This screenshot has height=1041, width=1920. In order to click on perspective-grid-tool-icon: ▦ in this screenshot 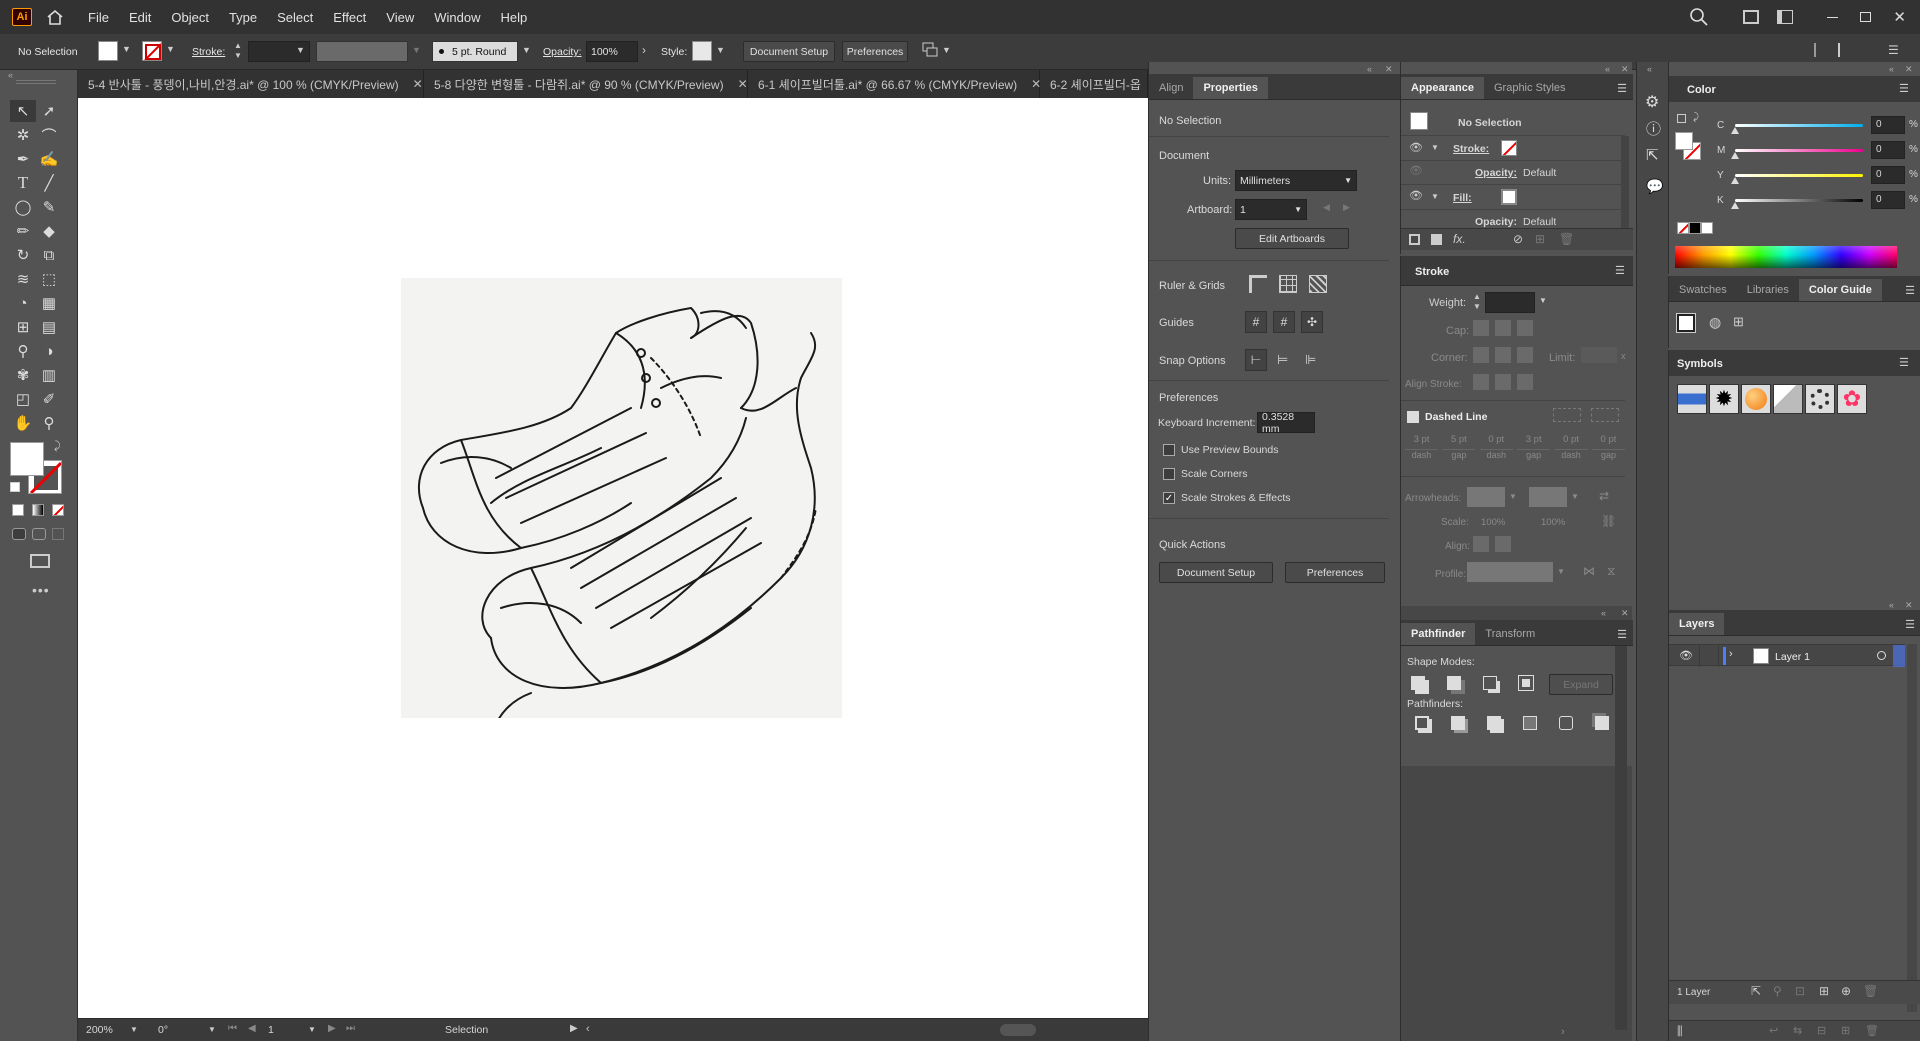, I will do `click(49, 303)`.